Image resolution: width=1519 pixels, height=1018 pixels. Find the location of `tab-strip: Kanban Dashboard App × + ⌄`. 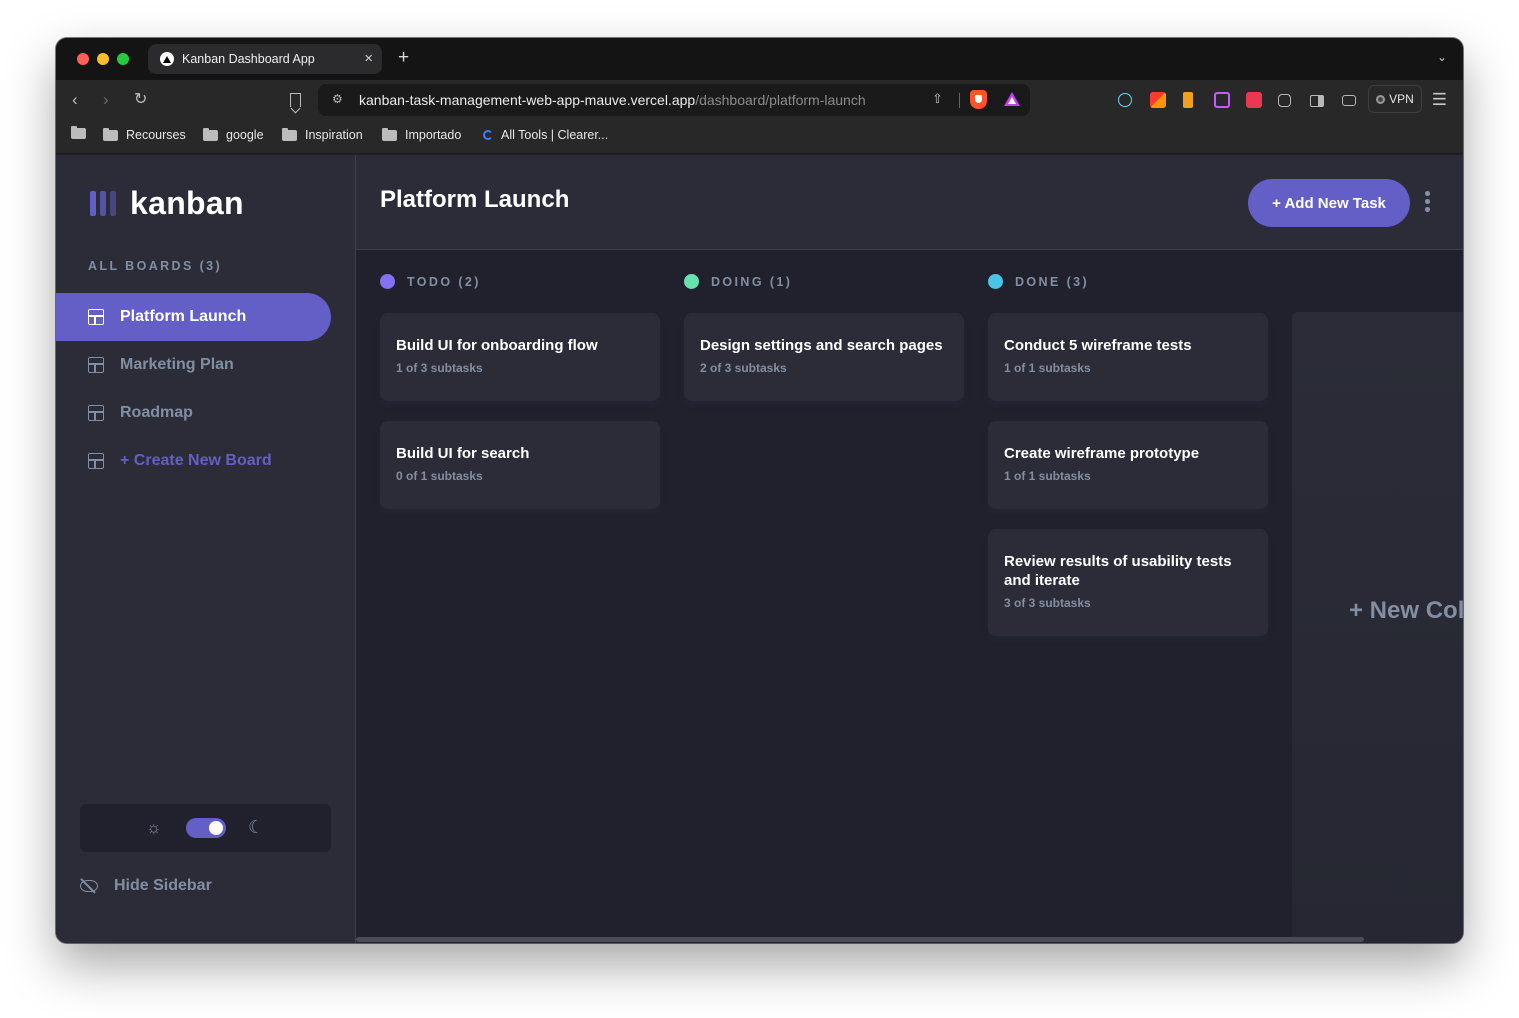

tab-strip: Kanban Dashboard App × + ⌄ is located at coordinates (759, 59).